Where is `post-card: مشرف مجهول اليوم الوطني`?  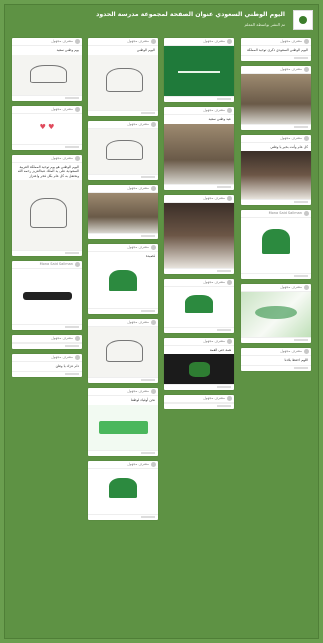 post-card: مشرف مجهول اليوم الوطني is located at coordinates (123, 77).